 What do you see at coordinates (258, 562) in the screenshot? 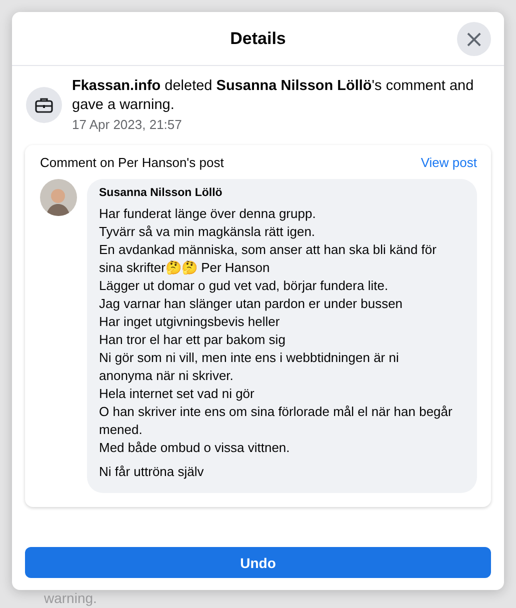
I see `undo-button: Undo` at bounding box center [258, 562].